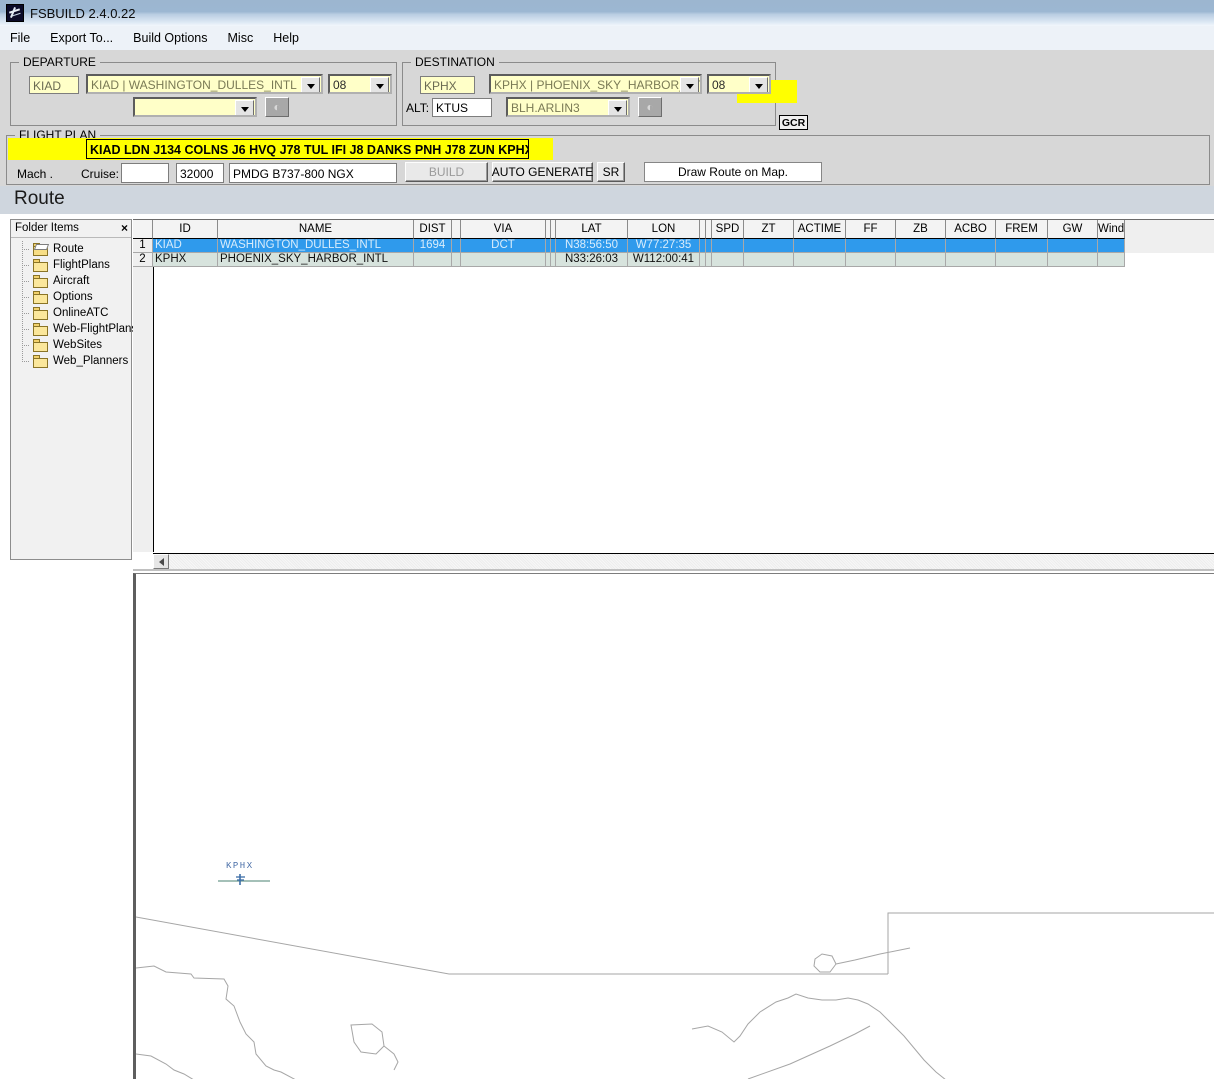 This screenshot has width=1214, height=1079. What do you see at coordinates (503, 229) in the screenshot?
I see `table-header-via: VIA` at bounding box center [503, 229].